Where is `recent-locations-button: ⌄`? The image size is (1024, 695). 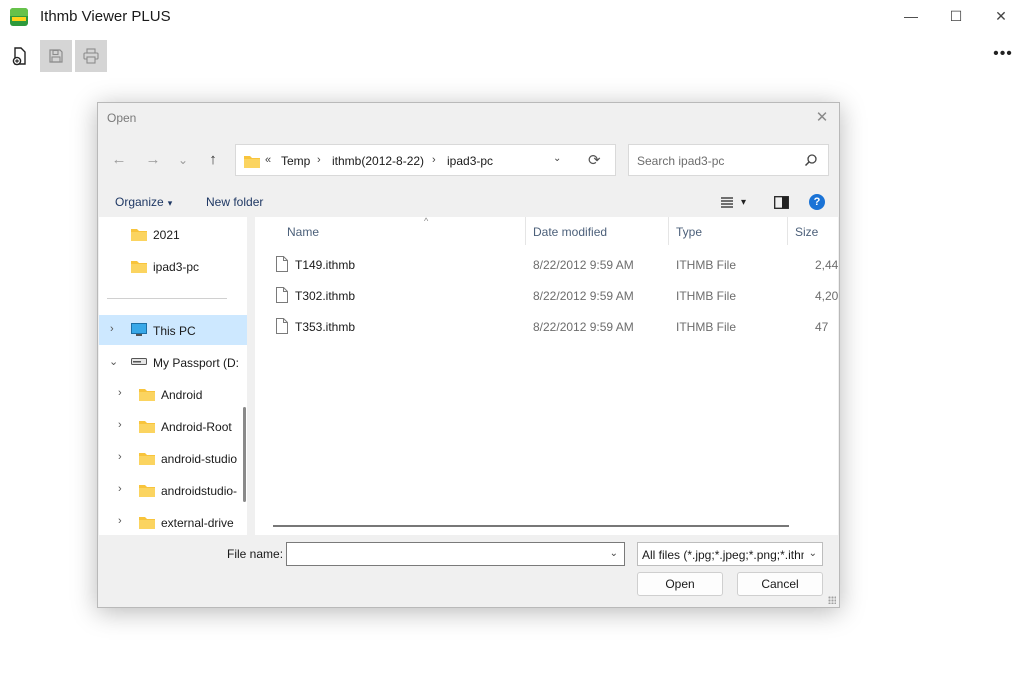
recent-locations-button: ⌄ is located at coordinates (183, 160).